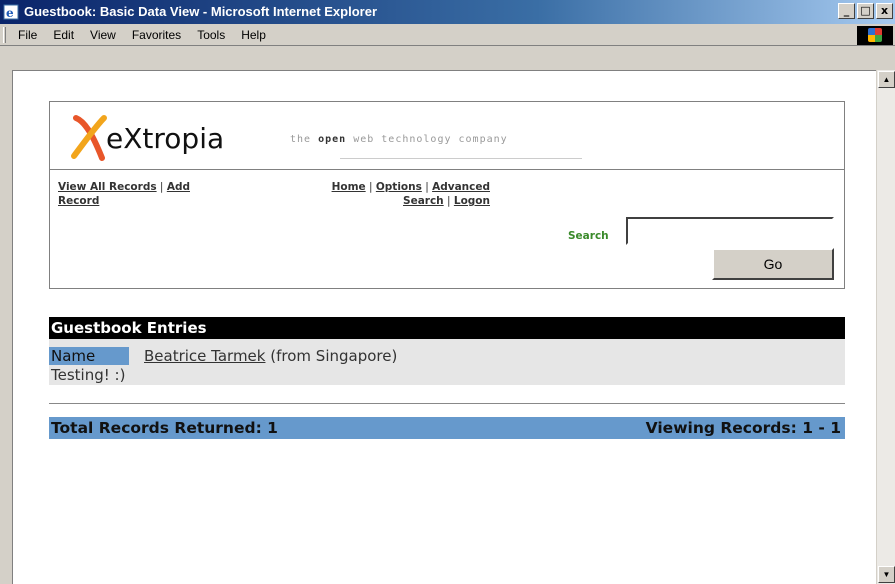 The width and height of the screenshot is (895, 584). I want to click on entry-origin: (from Singapore), so click(334, 356).